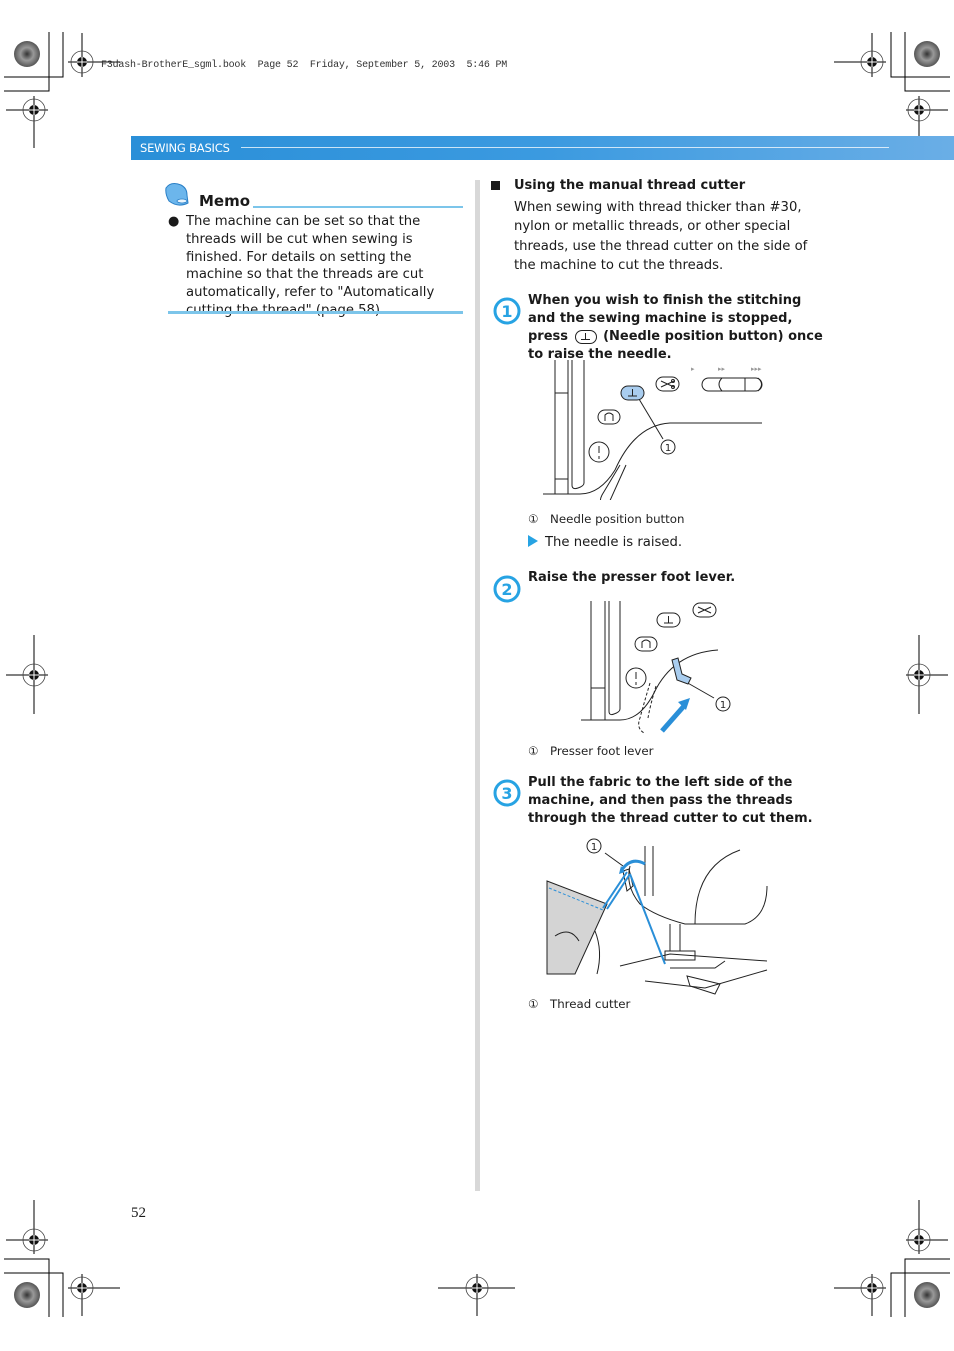 The image size is (954, 1351). I want to click on memo-bell-icon, so click(177, 194).